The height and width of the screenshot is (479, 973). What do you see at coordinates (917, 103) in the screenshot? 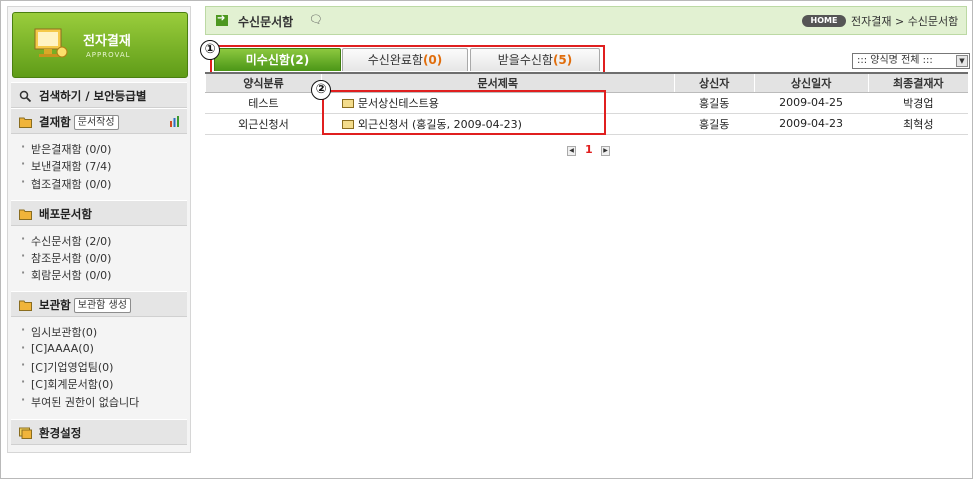
I see `cell-approver: 박경업` at bounding box center [917, 103].